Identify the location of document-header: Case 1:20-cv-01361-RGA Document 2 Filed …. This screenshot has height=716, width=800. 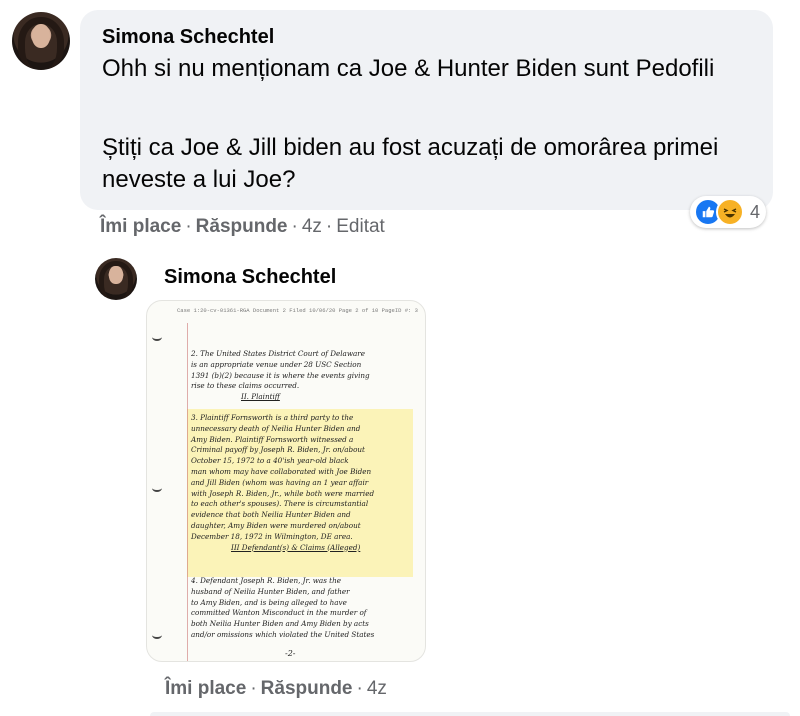
(297, 310).